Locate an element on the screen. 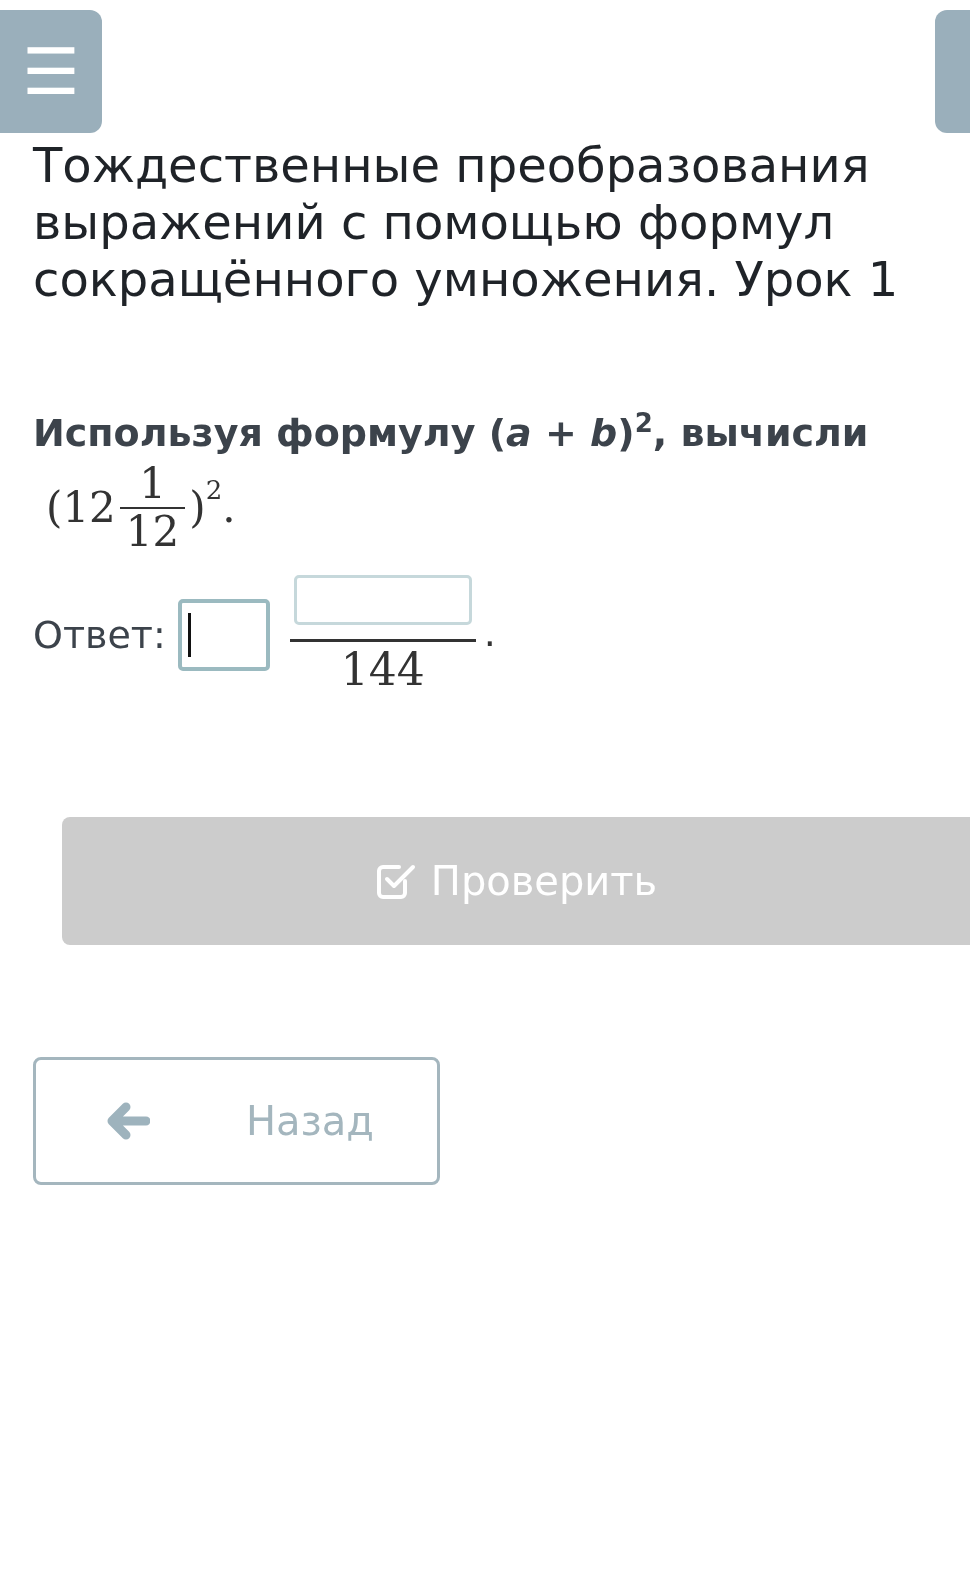 The height and width of the screenshot is (1592, 970). menu-button: ☰ is located at coordinates (51, 71).